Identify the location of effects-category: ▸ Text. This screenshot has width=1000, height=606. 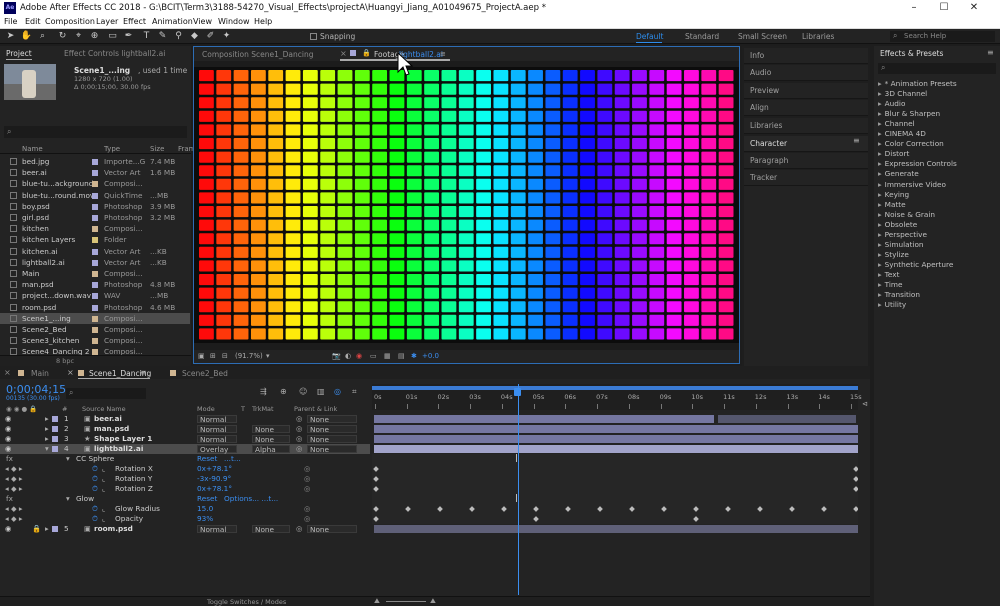
(888, 274).